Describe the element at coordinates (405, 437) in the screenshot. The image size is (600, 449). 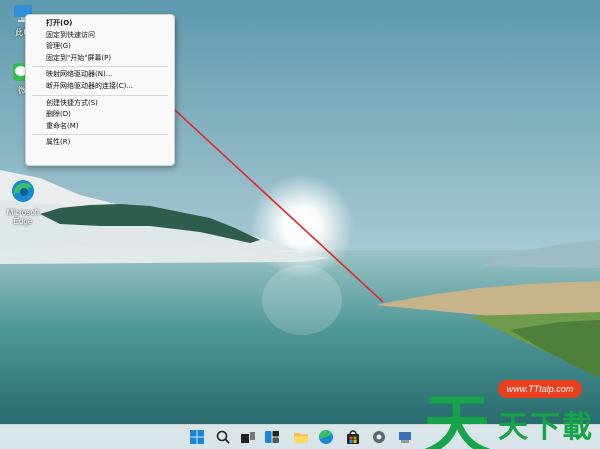
I see `network-drive-icon` at that location.